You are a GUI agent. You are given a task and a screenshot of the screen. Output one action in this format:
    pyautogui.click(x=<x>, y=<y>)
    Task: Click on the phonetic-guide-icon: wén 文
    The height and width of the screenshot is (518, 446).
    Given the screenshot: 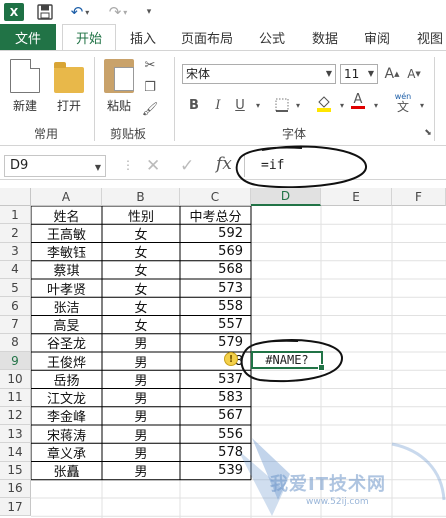 What is the action you would take?
    pyautogui.click(x=403, y=102)
    